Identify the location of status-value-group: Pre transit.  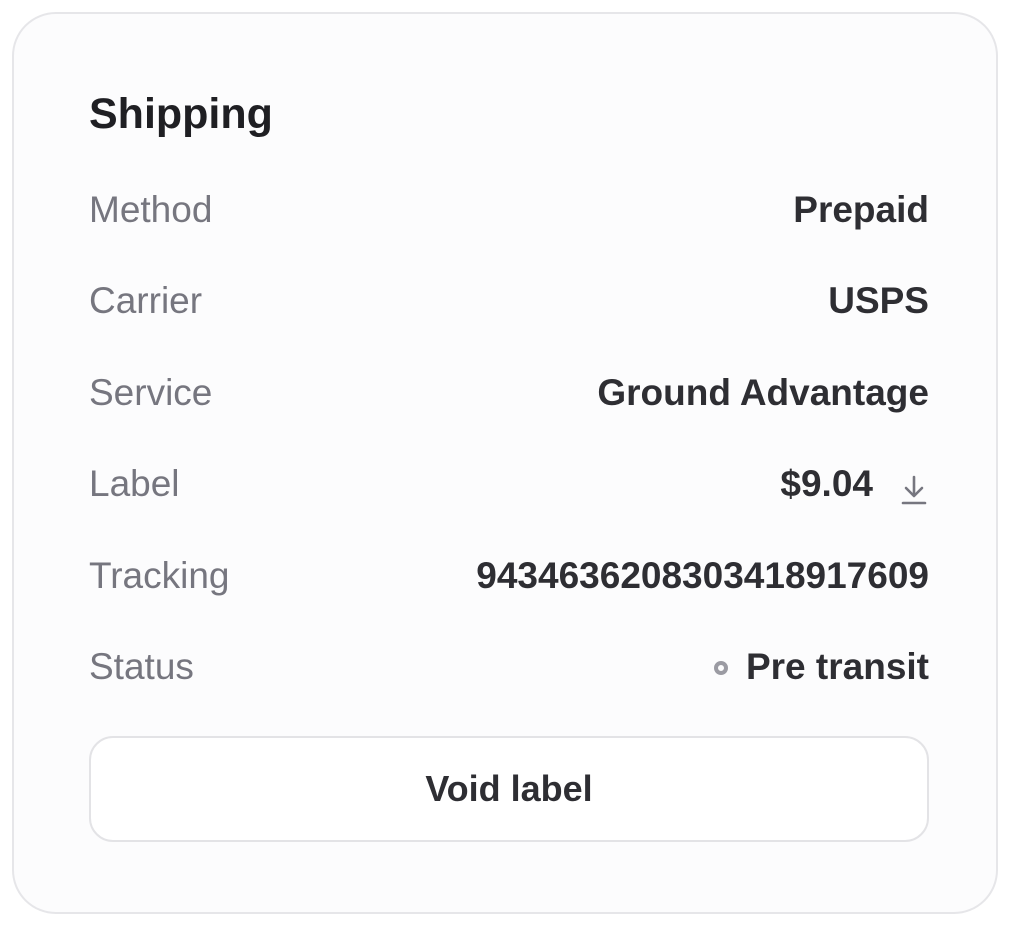
(821, 667).